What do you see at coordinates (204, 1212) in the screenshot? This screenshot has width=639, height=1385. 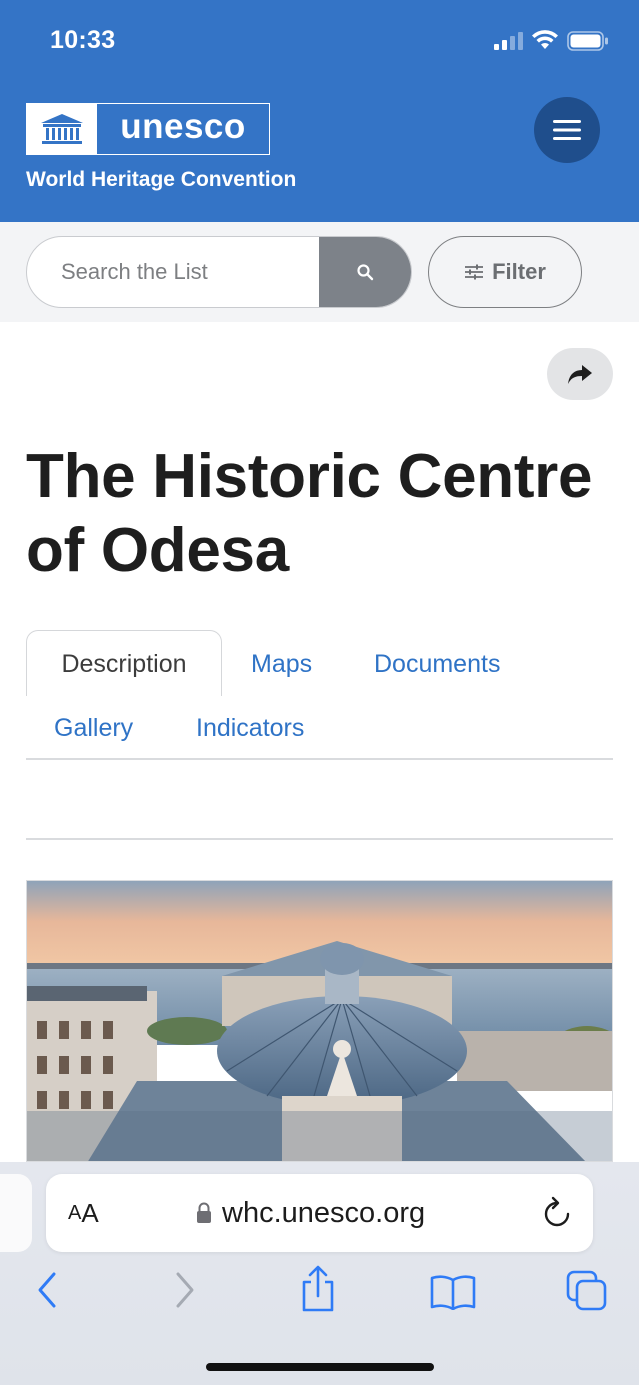 I see `lock-icon` at bounding box center [204, 1212].